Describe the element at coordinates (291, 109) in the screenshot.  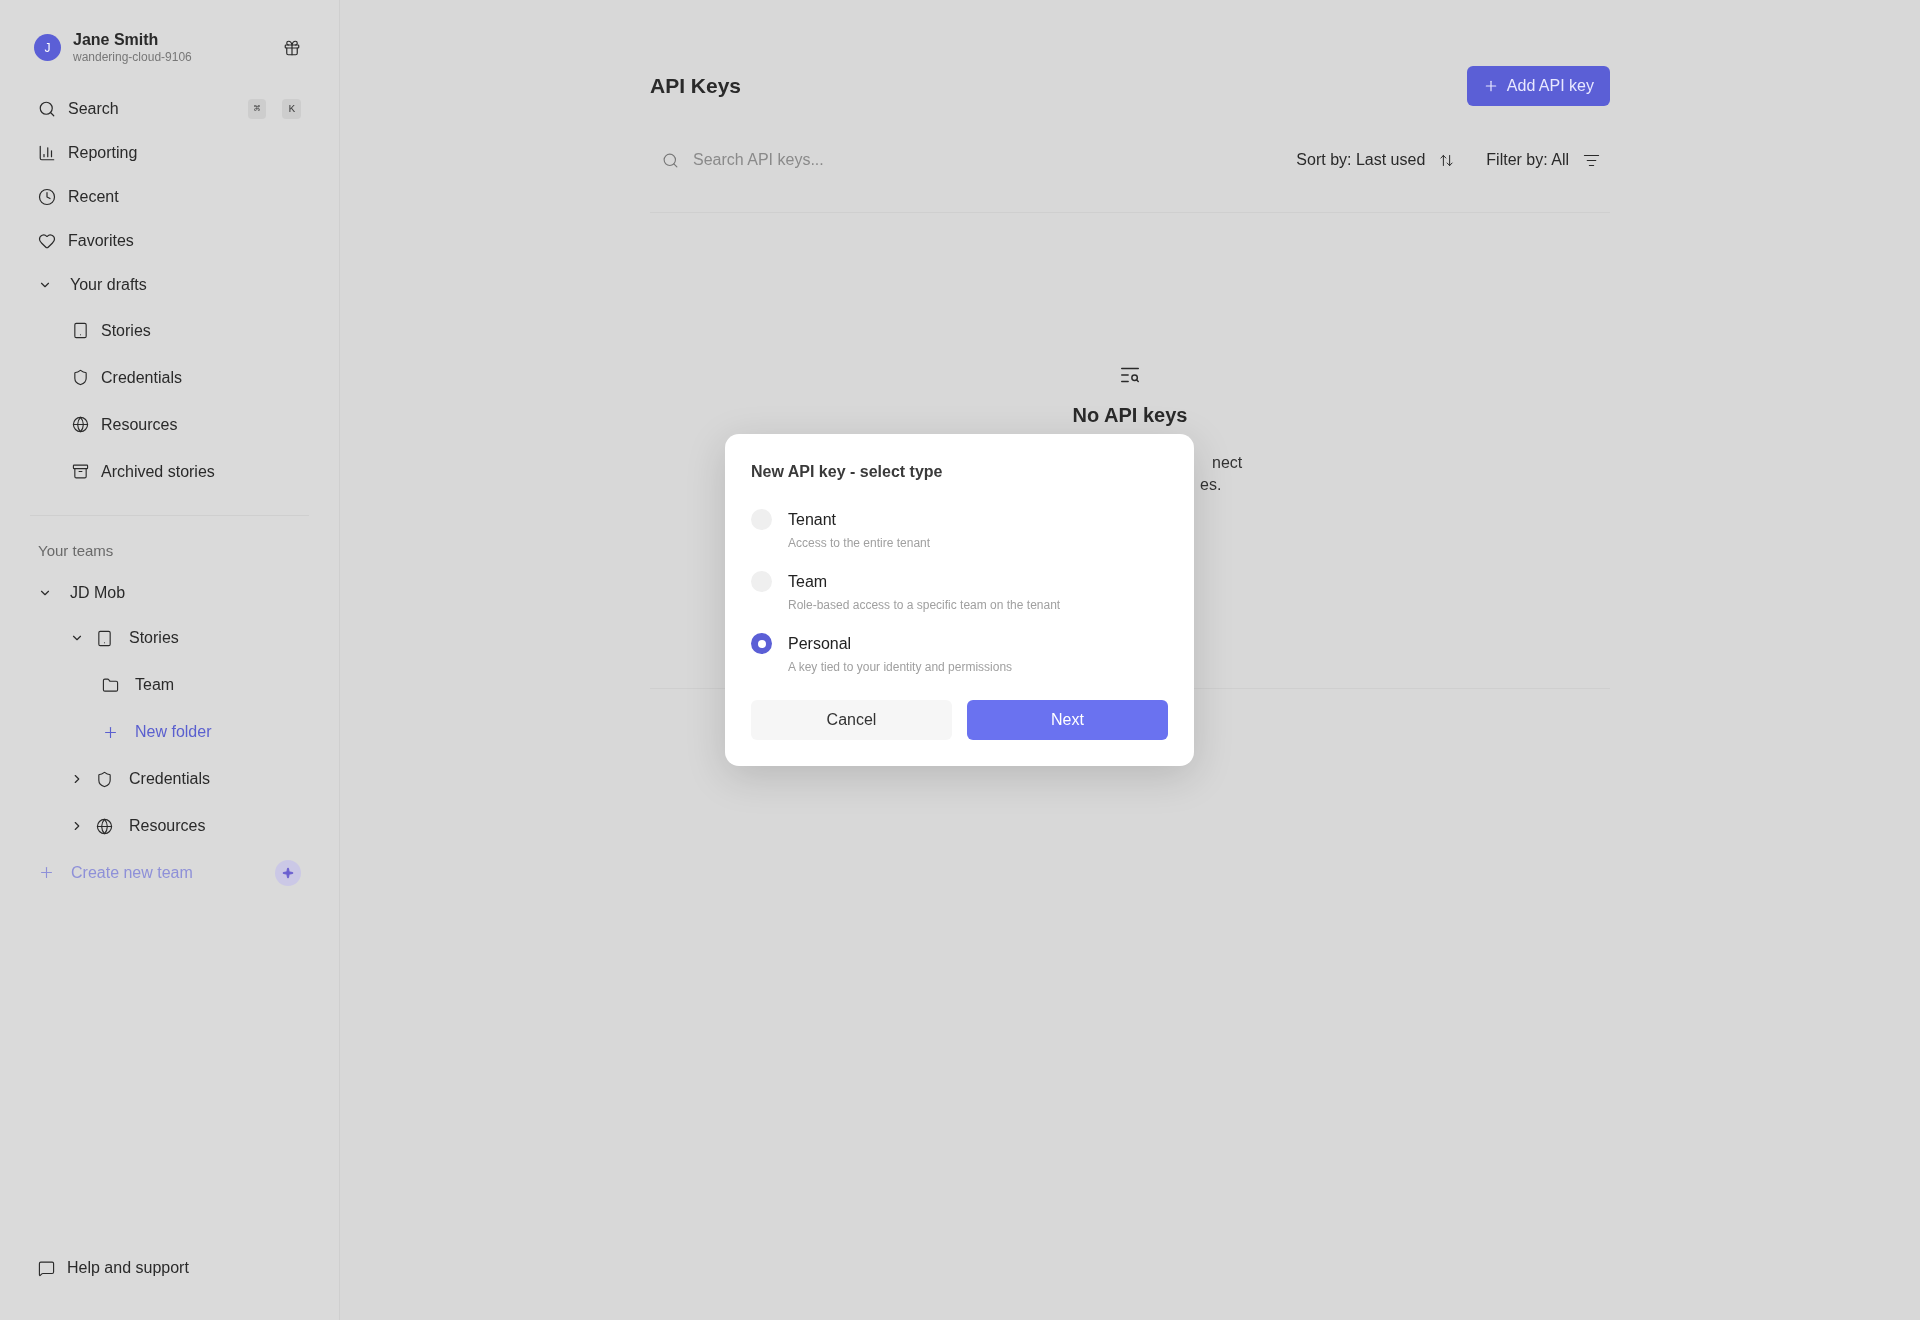
I see `shortcut-key: K` at that location.